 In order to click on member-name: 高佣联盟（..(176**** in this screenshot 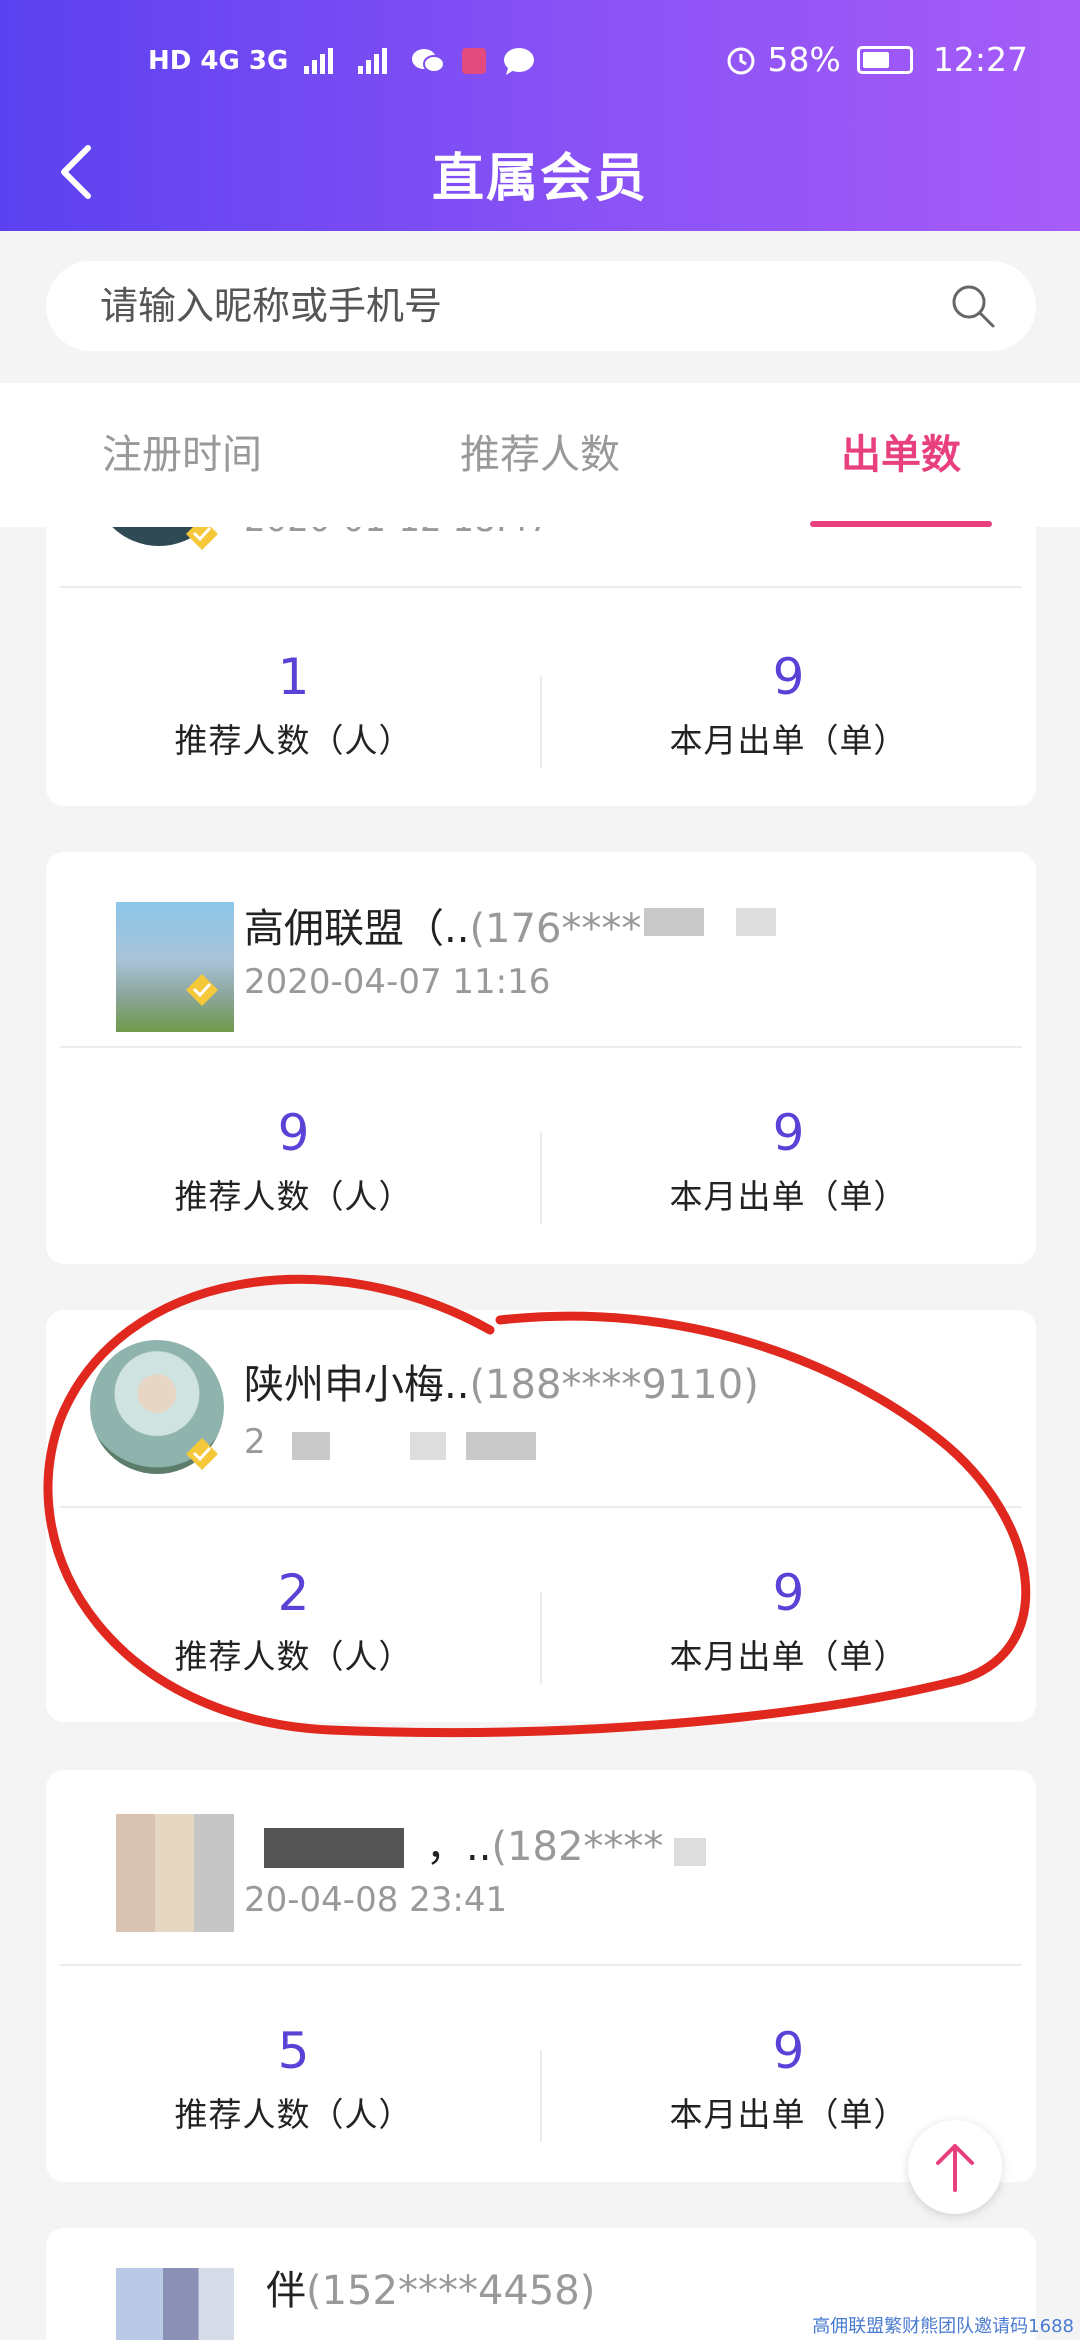, I will do `click(442, 925)`.